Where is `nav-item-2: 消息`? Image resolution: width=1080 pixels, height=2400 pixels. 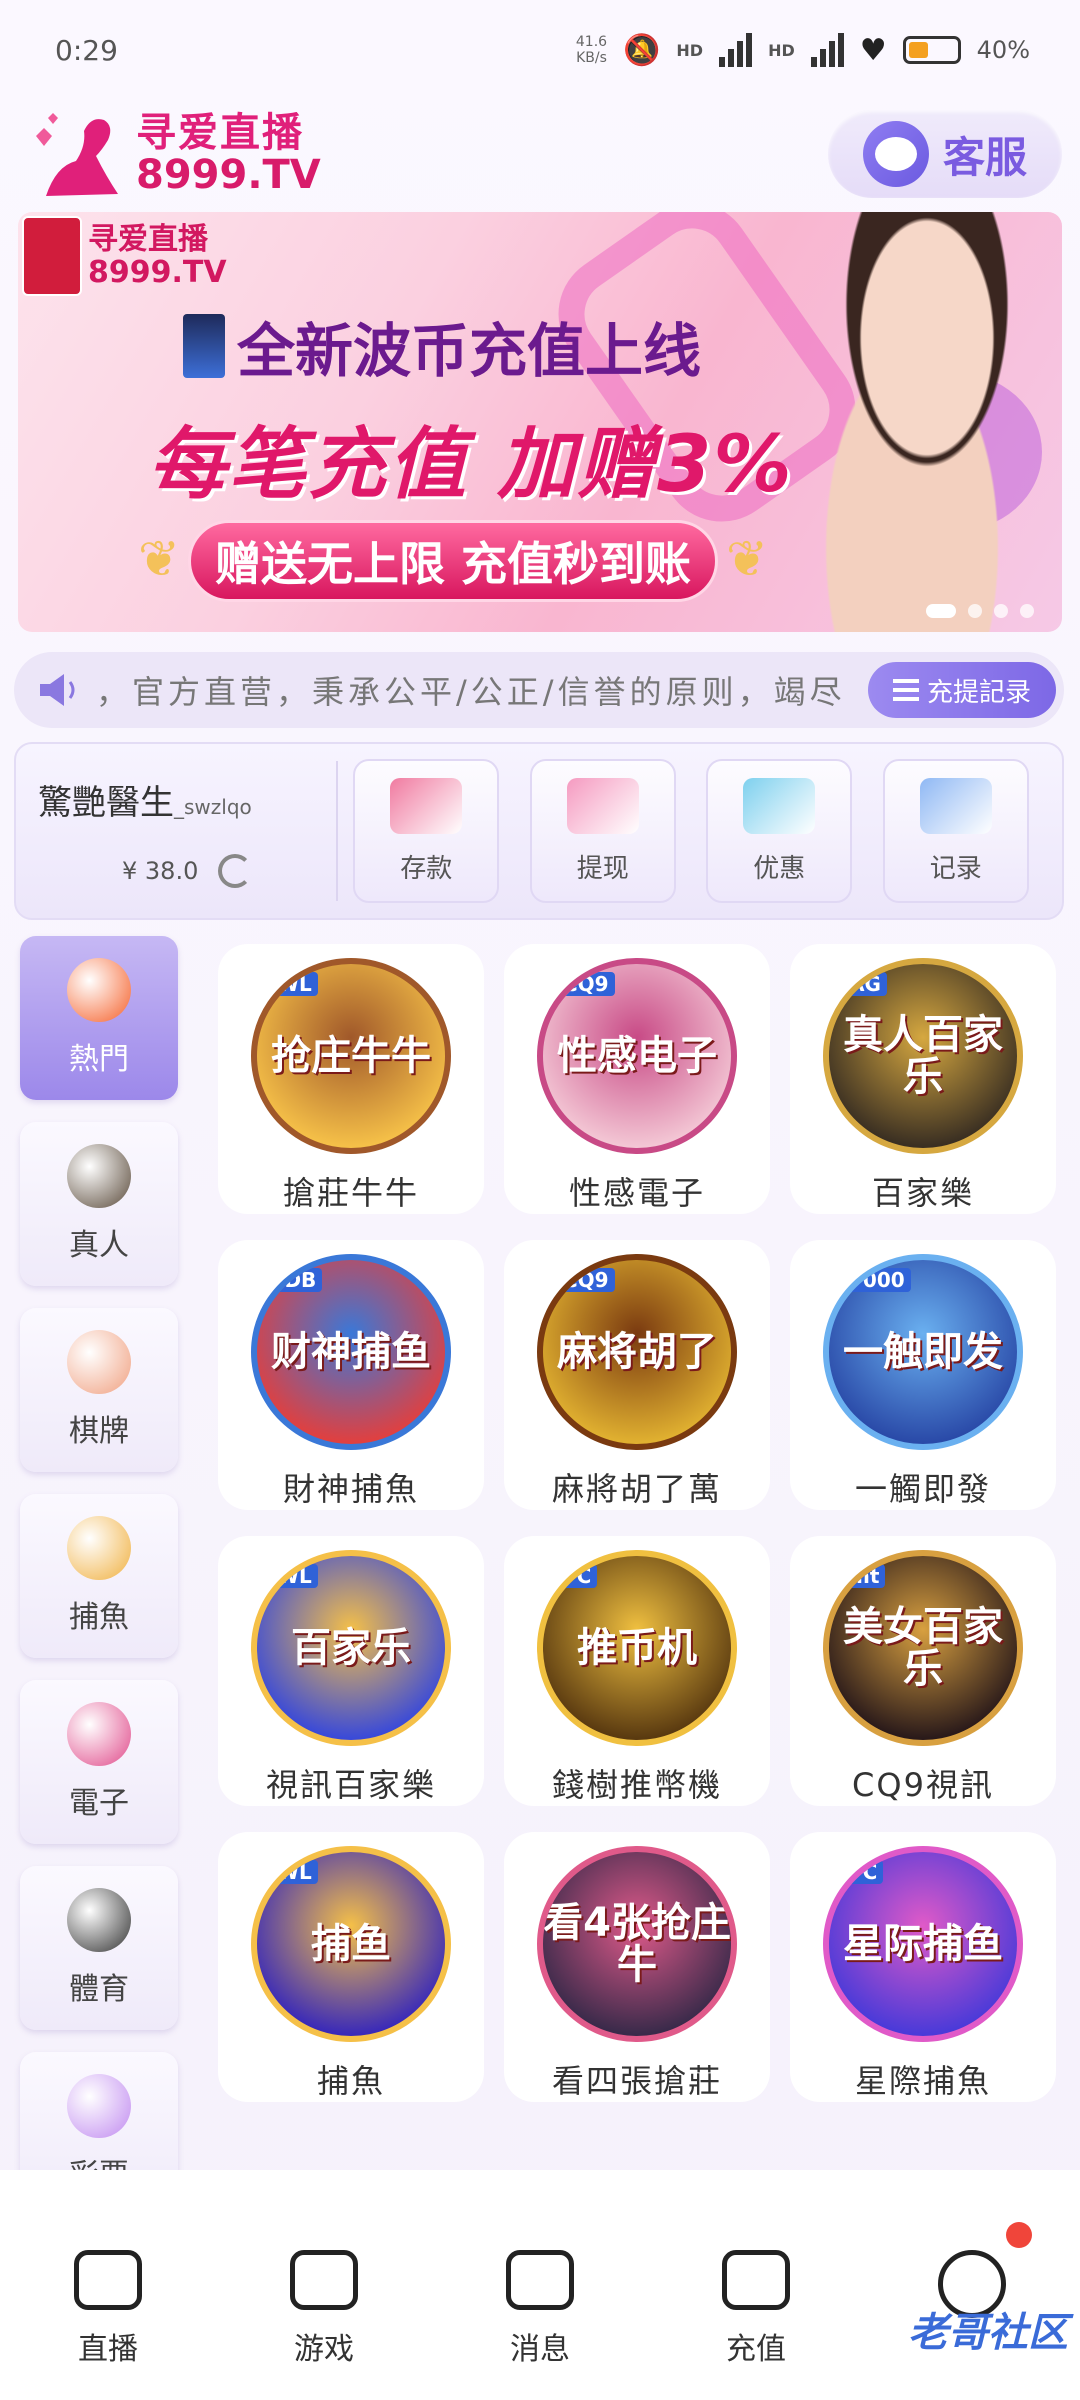 nav-item-2: 消息 is located at coordinates (540, 2309).